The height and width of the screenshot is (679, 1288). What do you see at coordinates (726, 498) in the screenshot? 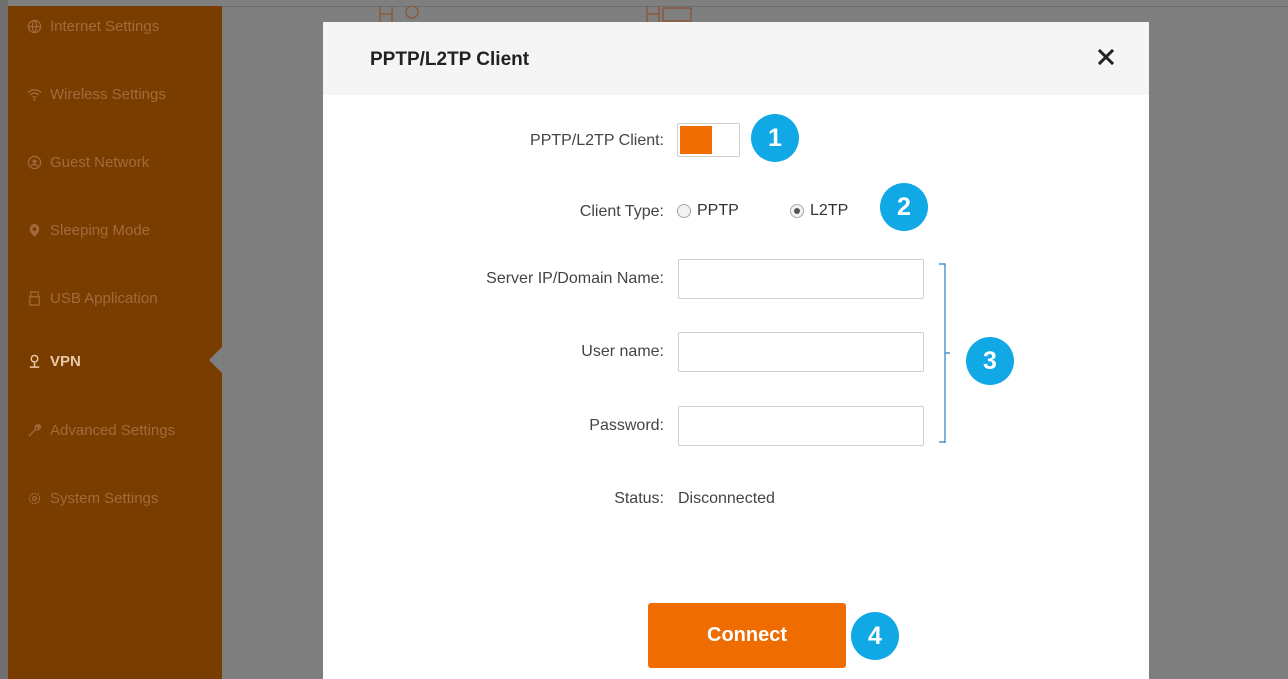
I see `status-value: Disconnected` at bounding box center [726, 498].